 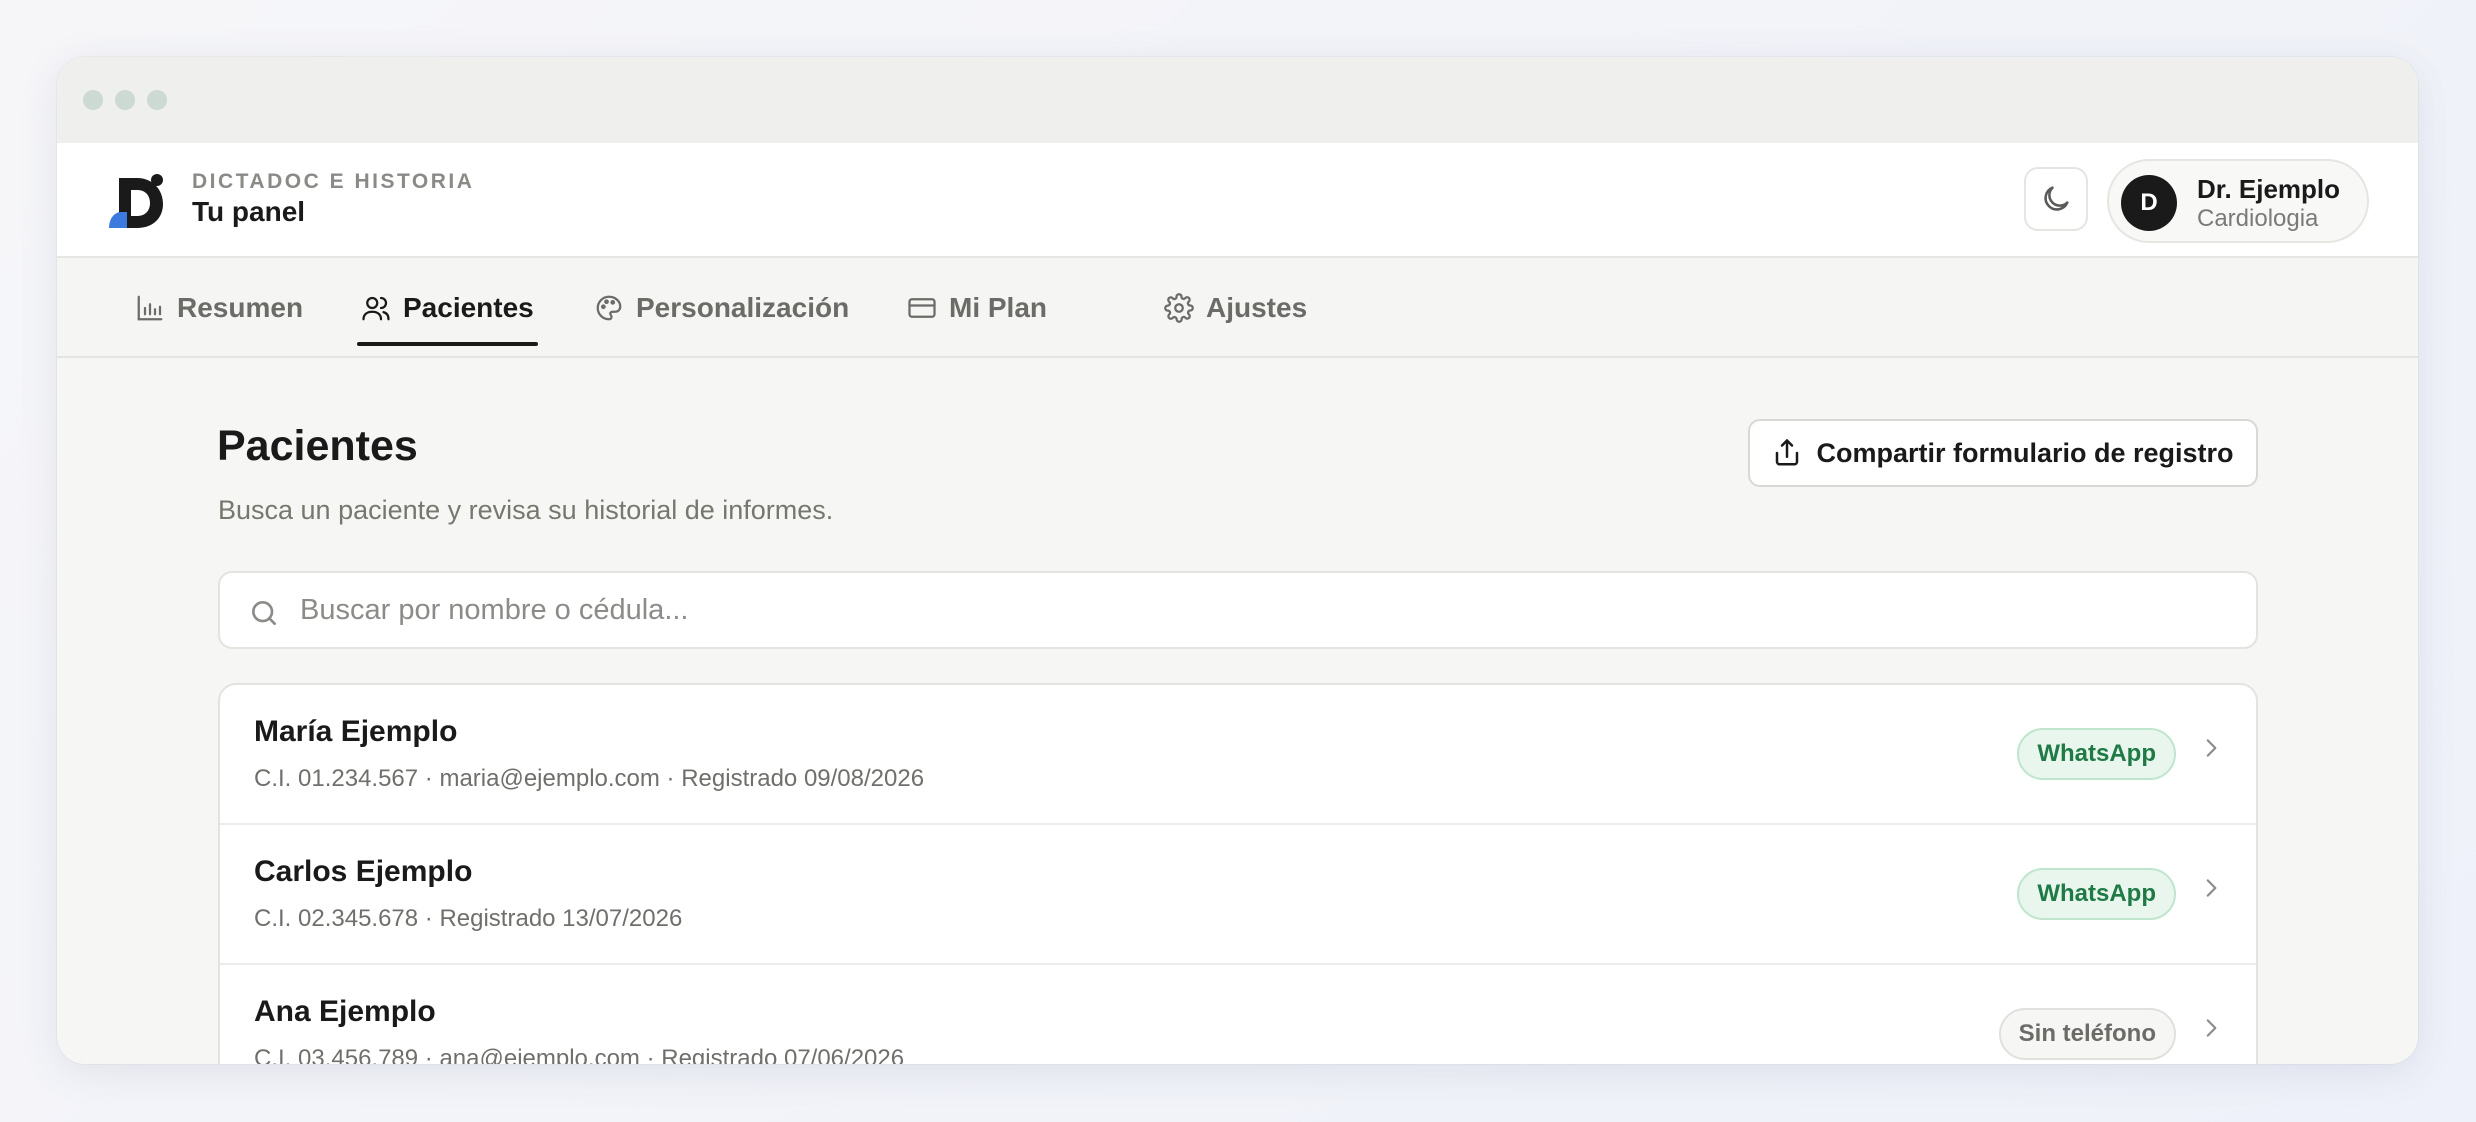 I want to click on patient-search, so click(x=1238, y=610).